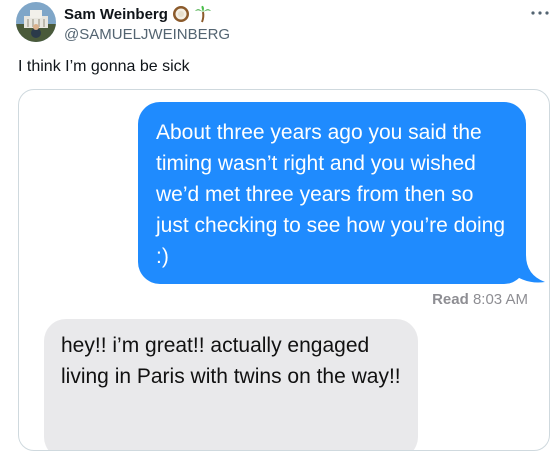 The height and width of the screenshot is (451, 560). What do you see at coordinates (500, 299) in the screenshot?
I see `read-time: 8:03 AM` at bounding box center [500, 299].